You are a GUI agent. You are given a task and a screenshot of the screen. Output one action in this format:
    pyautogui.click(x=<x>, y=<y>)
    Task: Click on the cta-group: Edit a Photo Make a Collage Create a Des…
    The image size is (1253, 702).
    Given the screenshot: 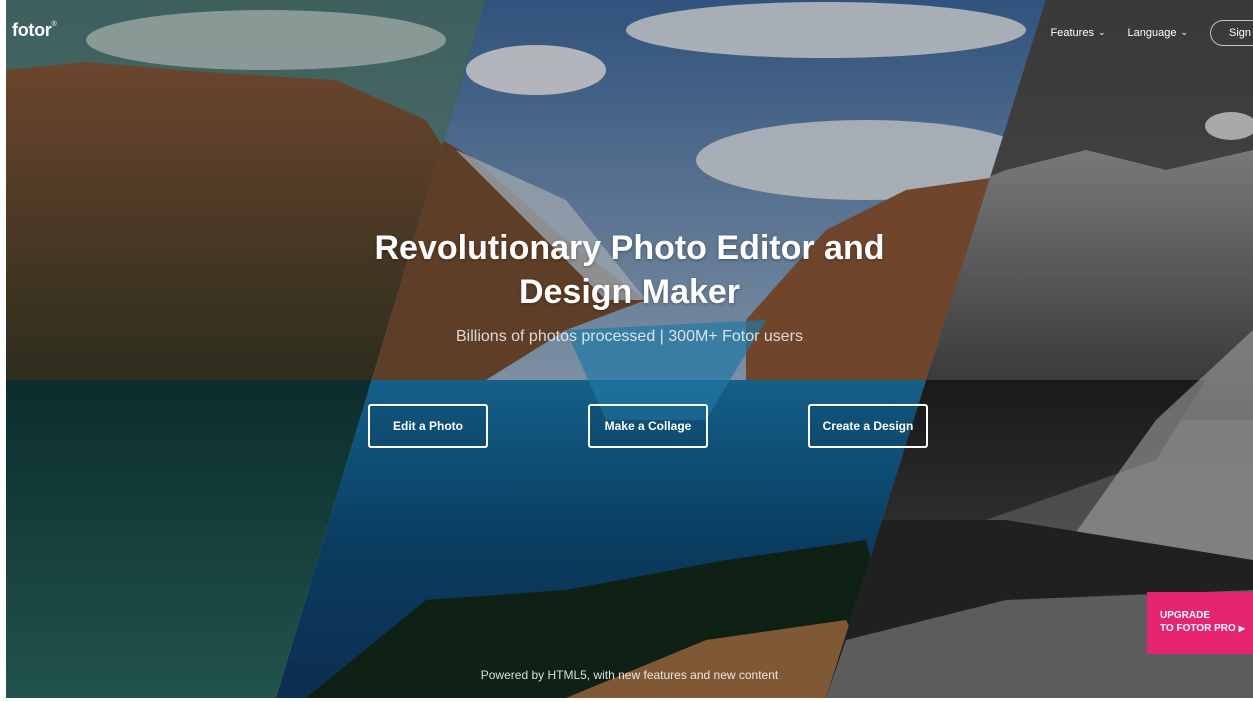 What is the action you would take?
    pyautogui.click(x=629, y=426)
    